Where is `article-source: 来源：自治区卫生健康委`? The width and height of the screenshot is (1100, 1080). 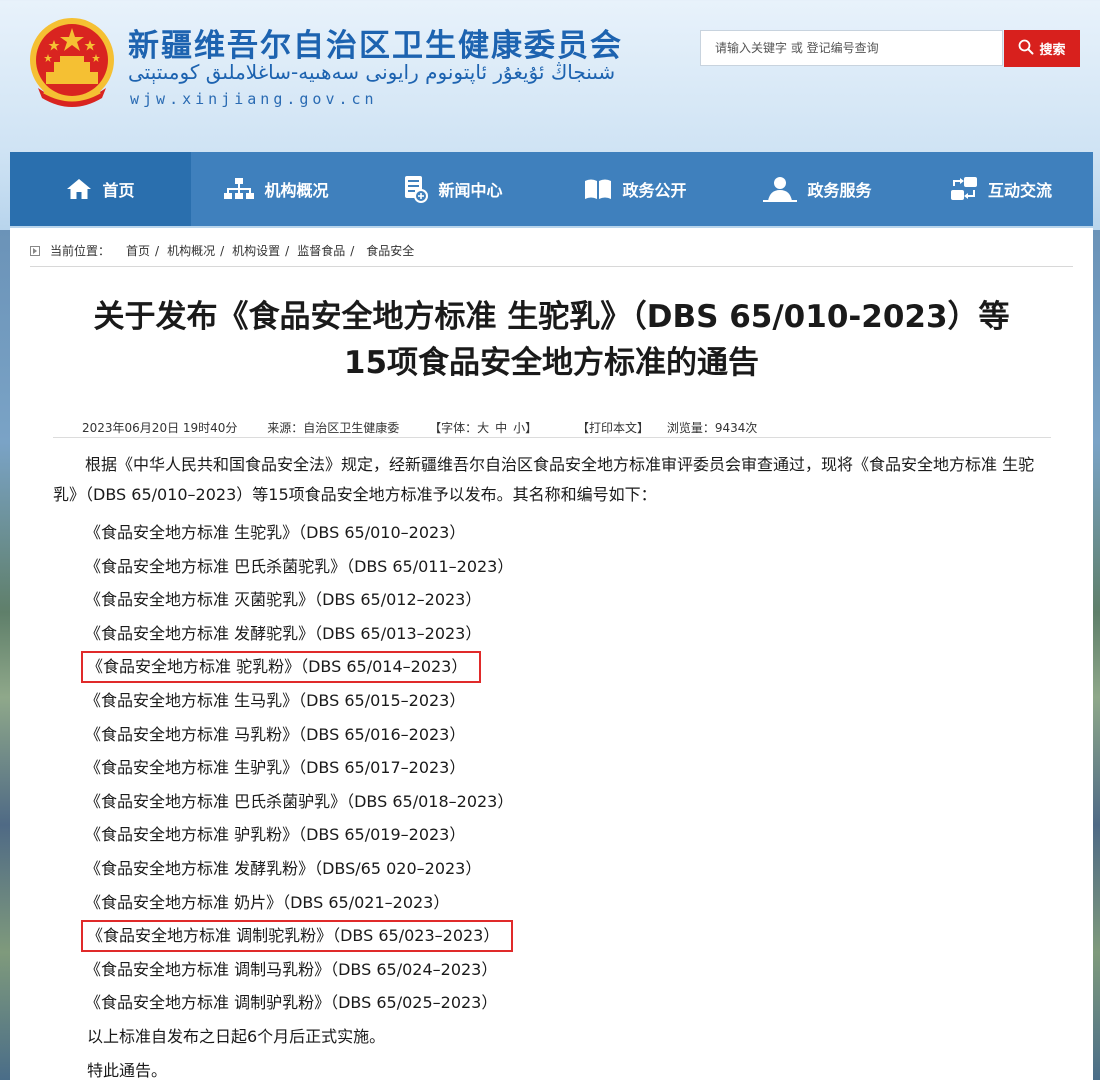
article-source: 来源：自治区卫生健康委 is located at coordinates (333, 428).